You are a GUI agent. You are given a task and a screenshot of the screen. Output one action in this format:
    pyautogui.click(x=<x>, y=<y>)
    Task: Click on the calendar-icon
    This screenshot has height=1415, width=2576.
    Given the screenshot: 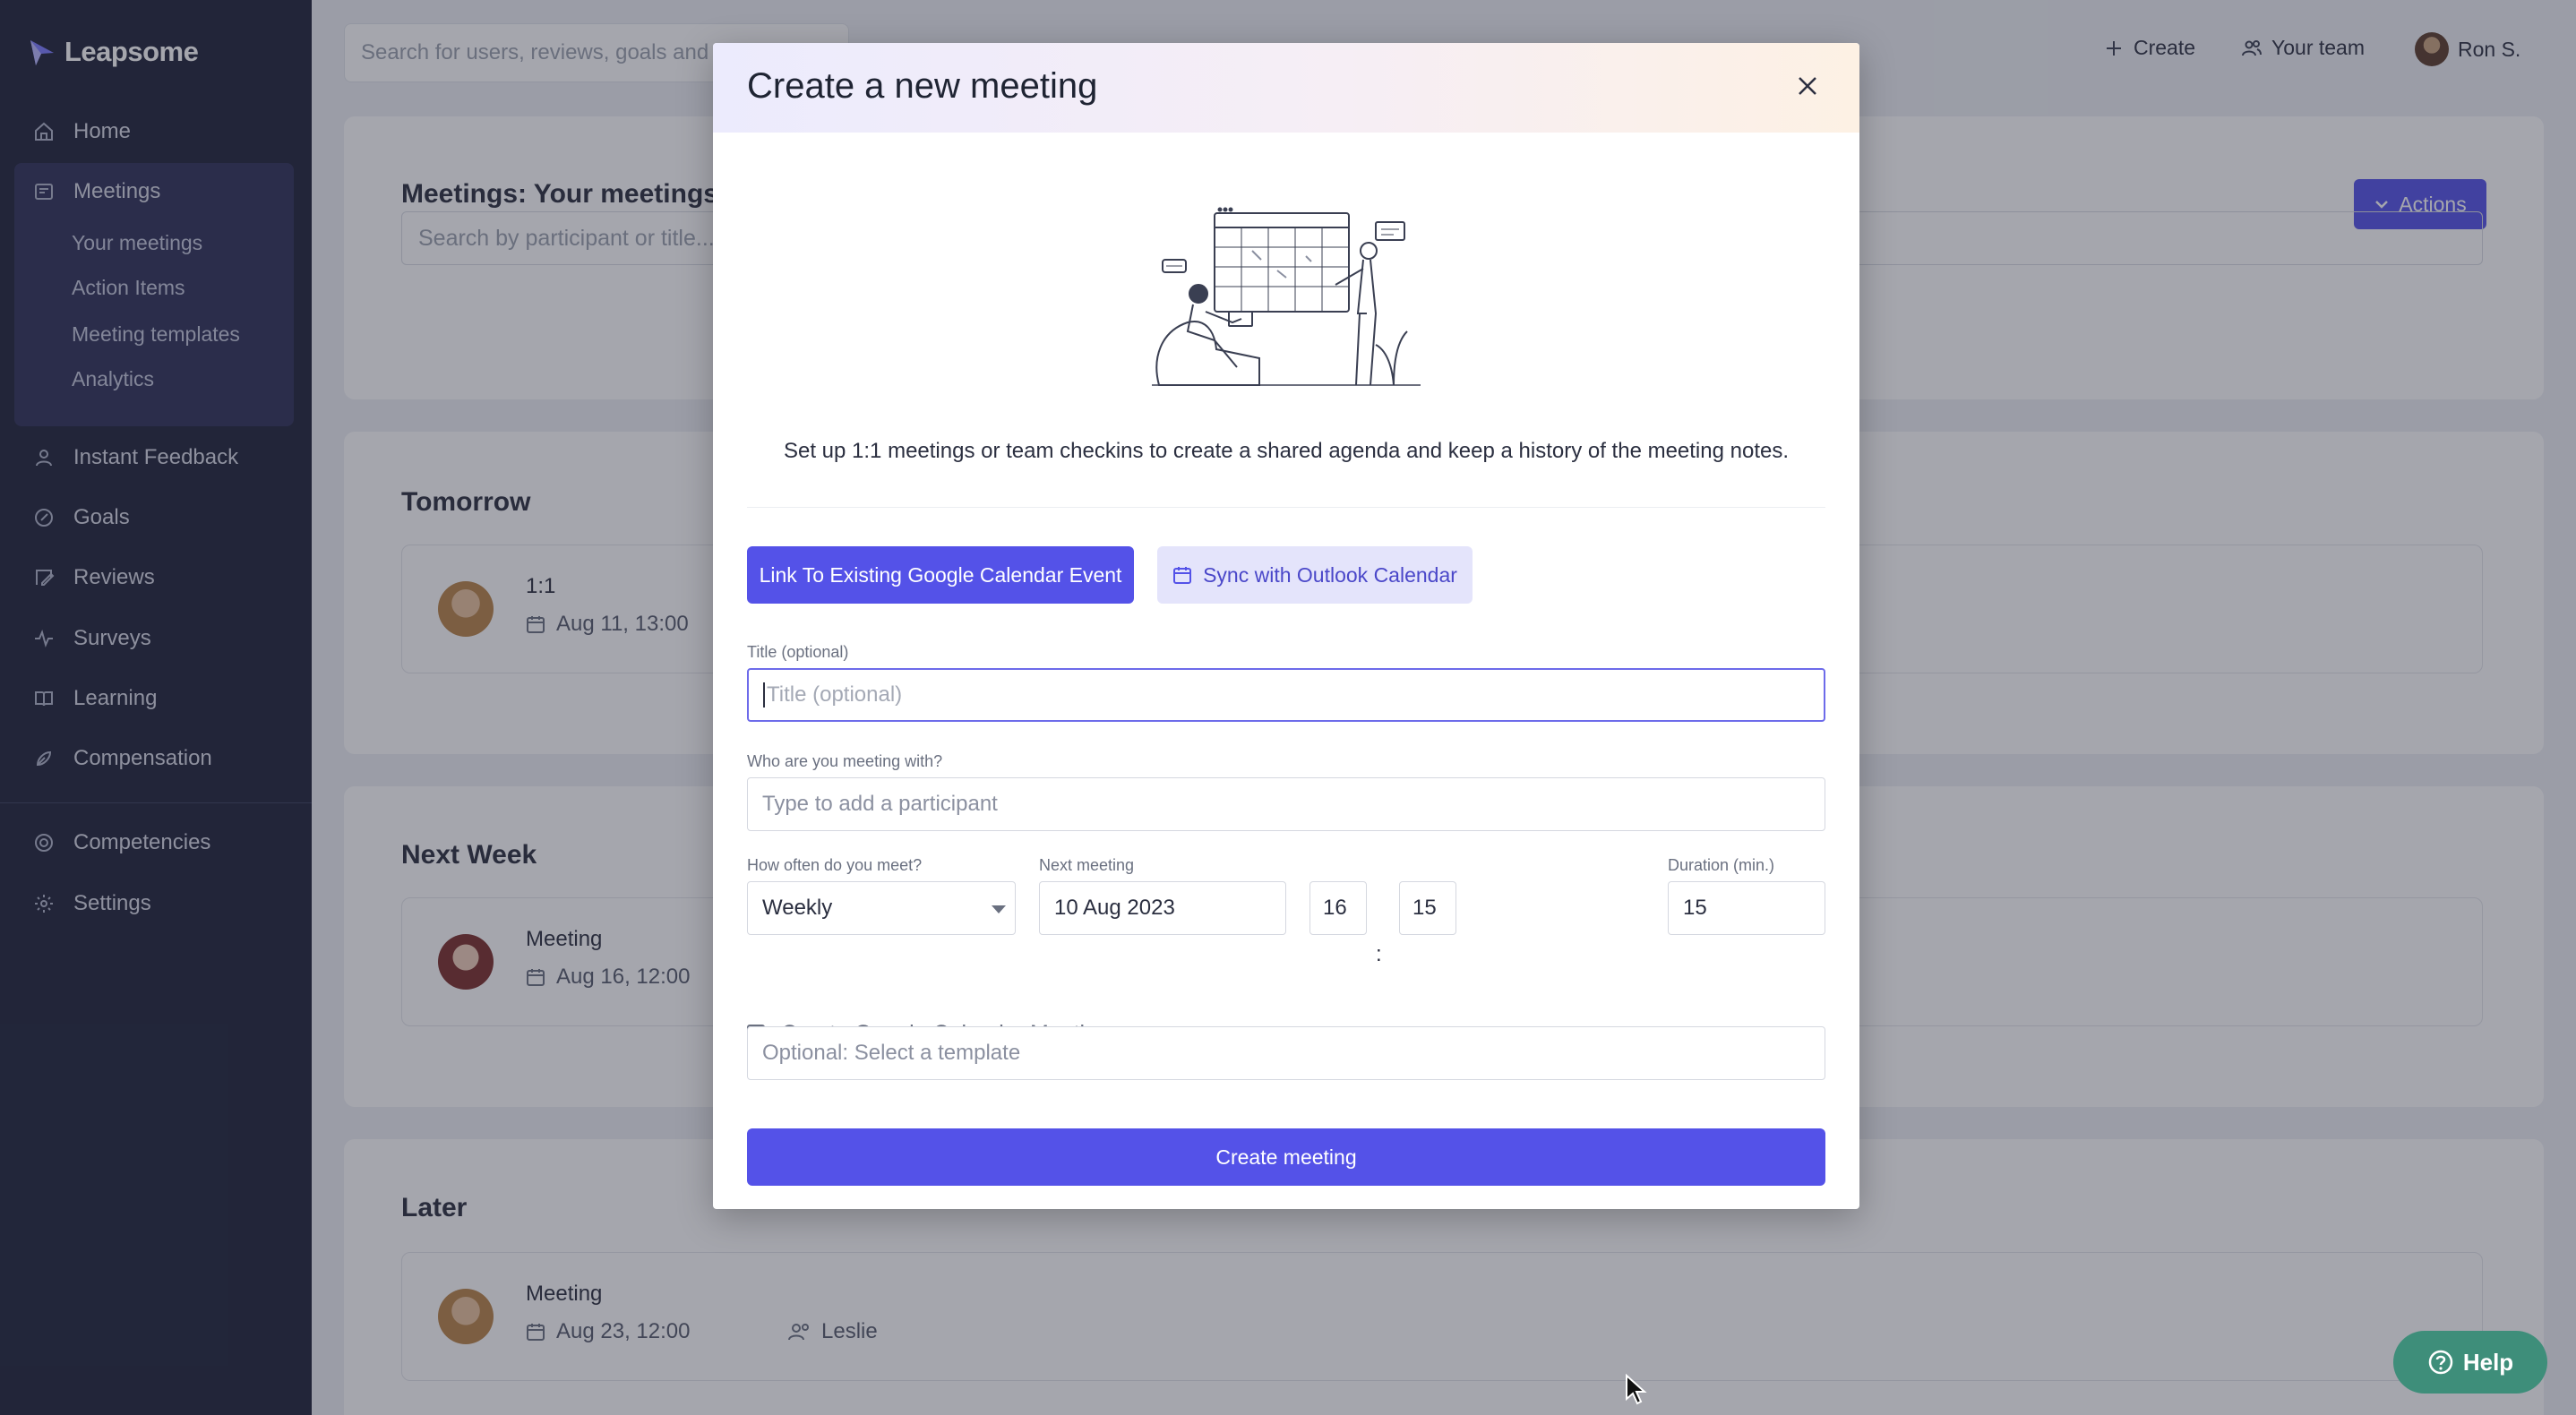 What is the action you would take?
    pyautogui.click(x=1182, y=575)
    